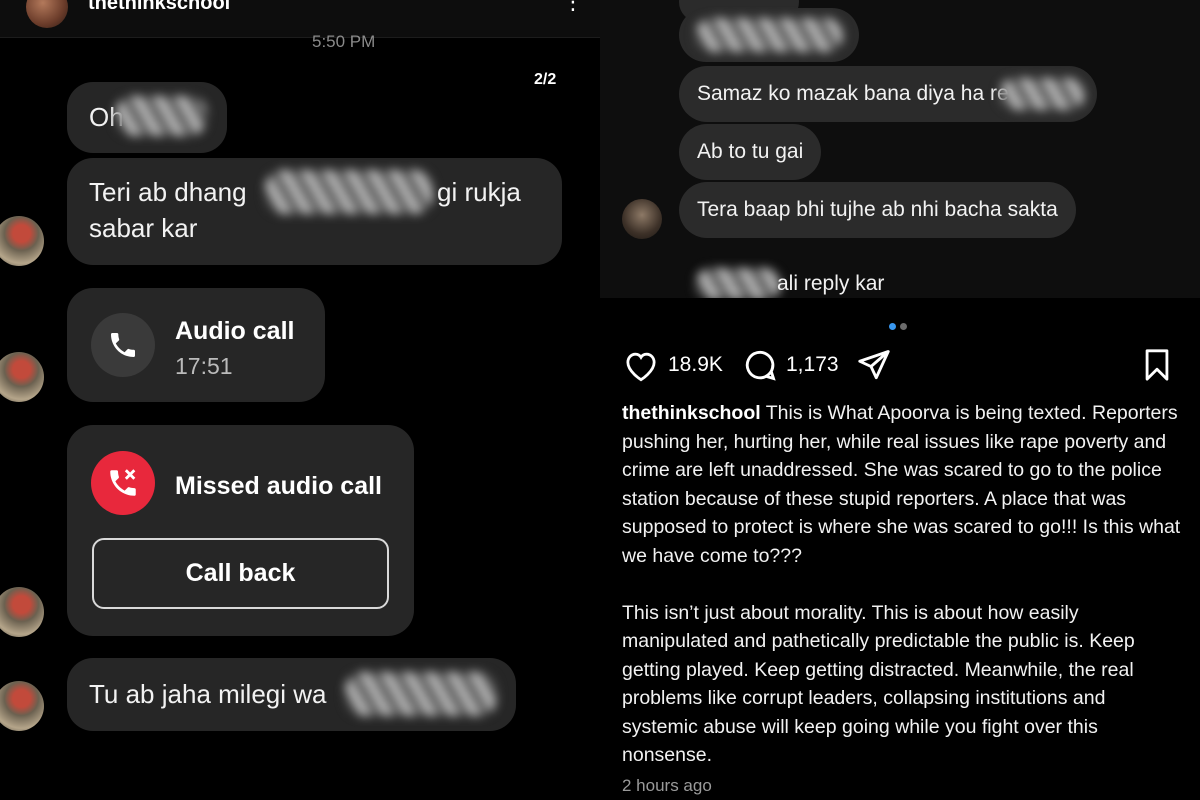  I want to click on like-count: 18.9K, so click(695, 364).